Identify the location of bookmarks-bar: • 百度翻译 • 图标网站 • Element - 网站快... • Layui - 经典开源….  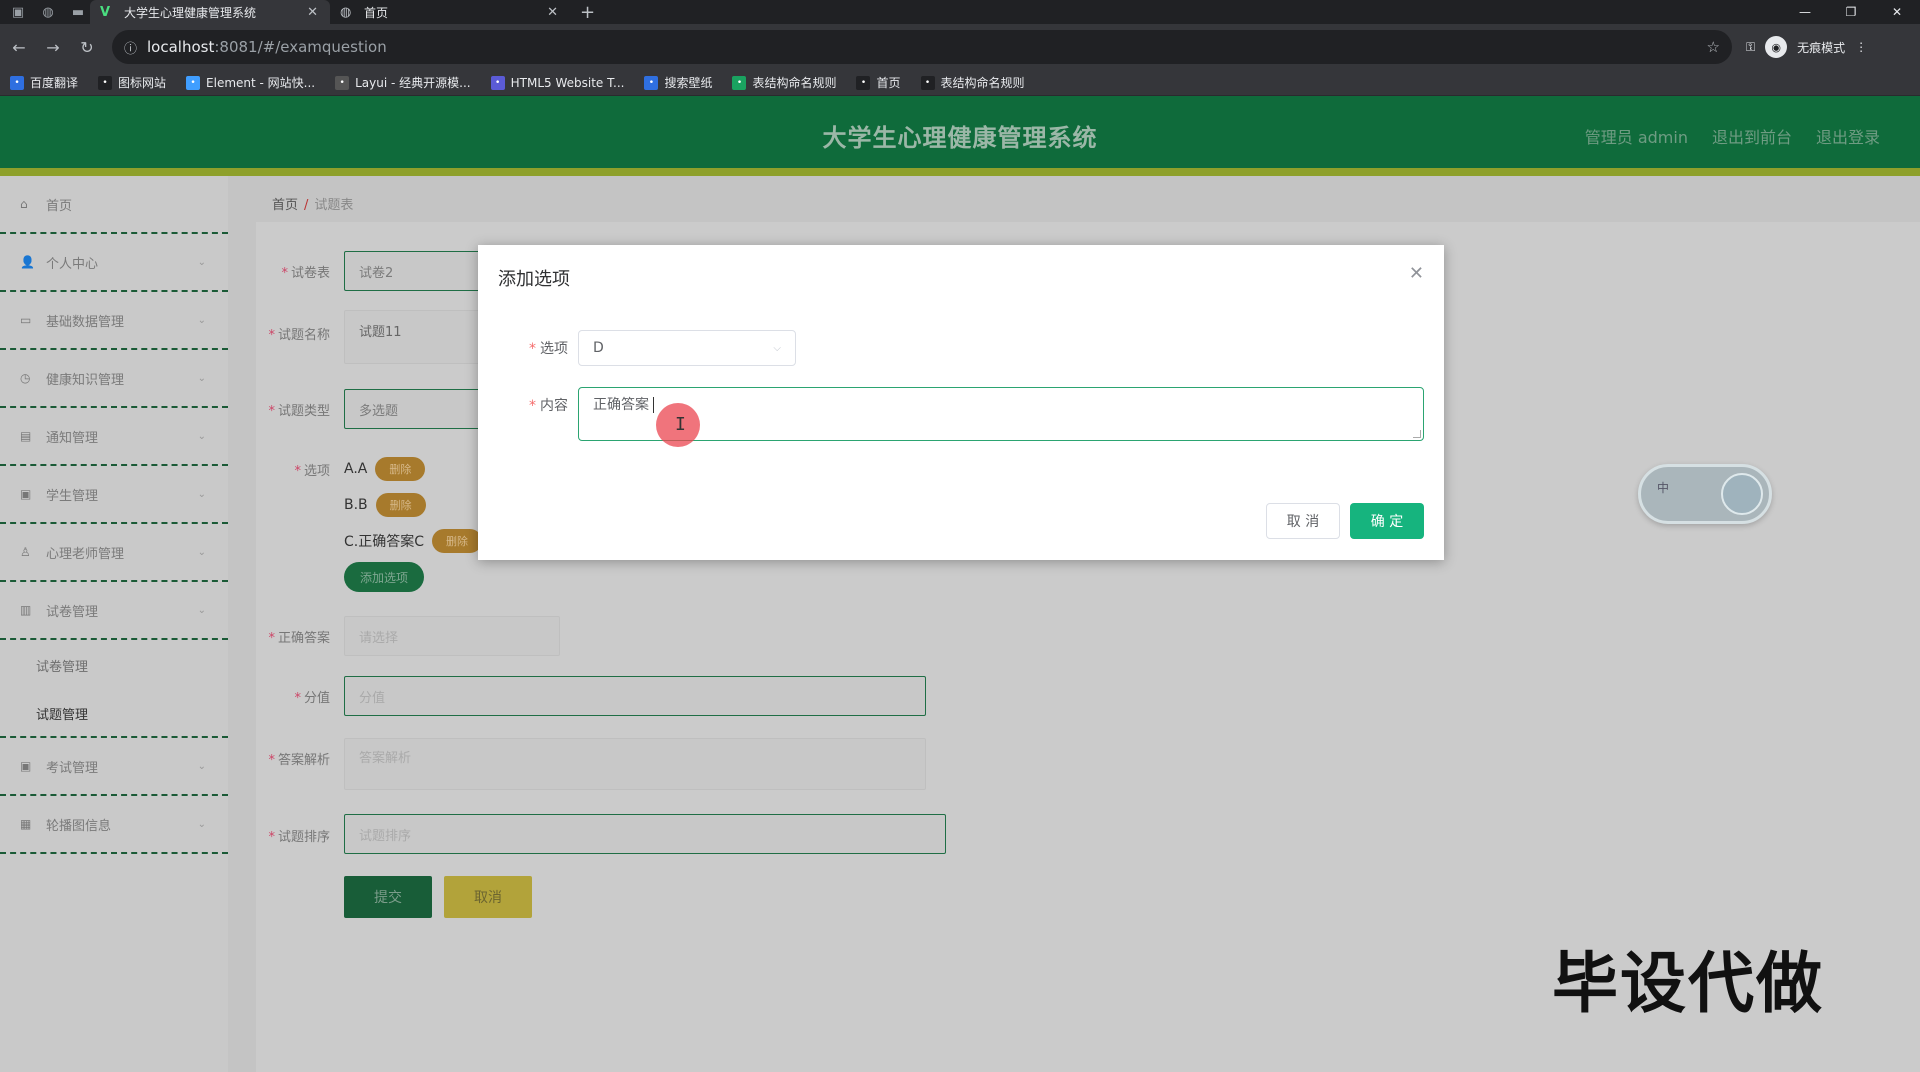
(960, 83).